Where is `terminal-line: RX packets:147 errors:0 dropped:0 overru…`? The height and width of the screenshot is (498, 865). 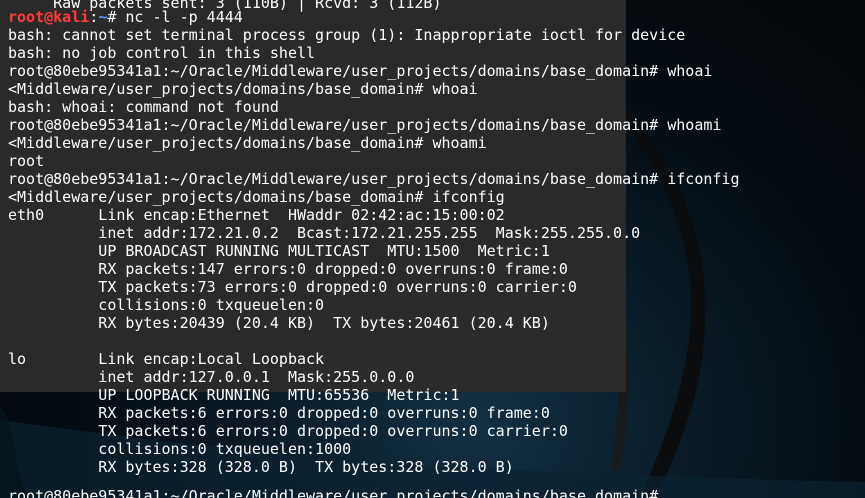
terminal-line: RX packets:147 errors:0 dropped:0 overru… is located at coordinates (288, 269).